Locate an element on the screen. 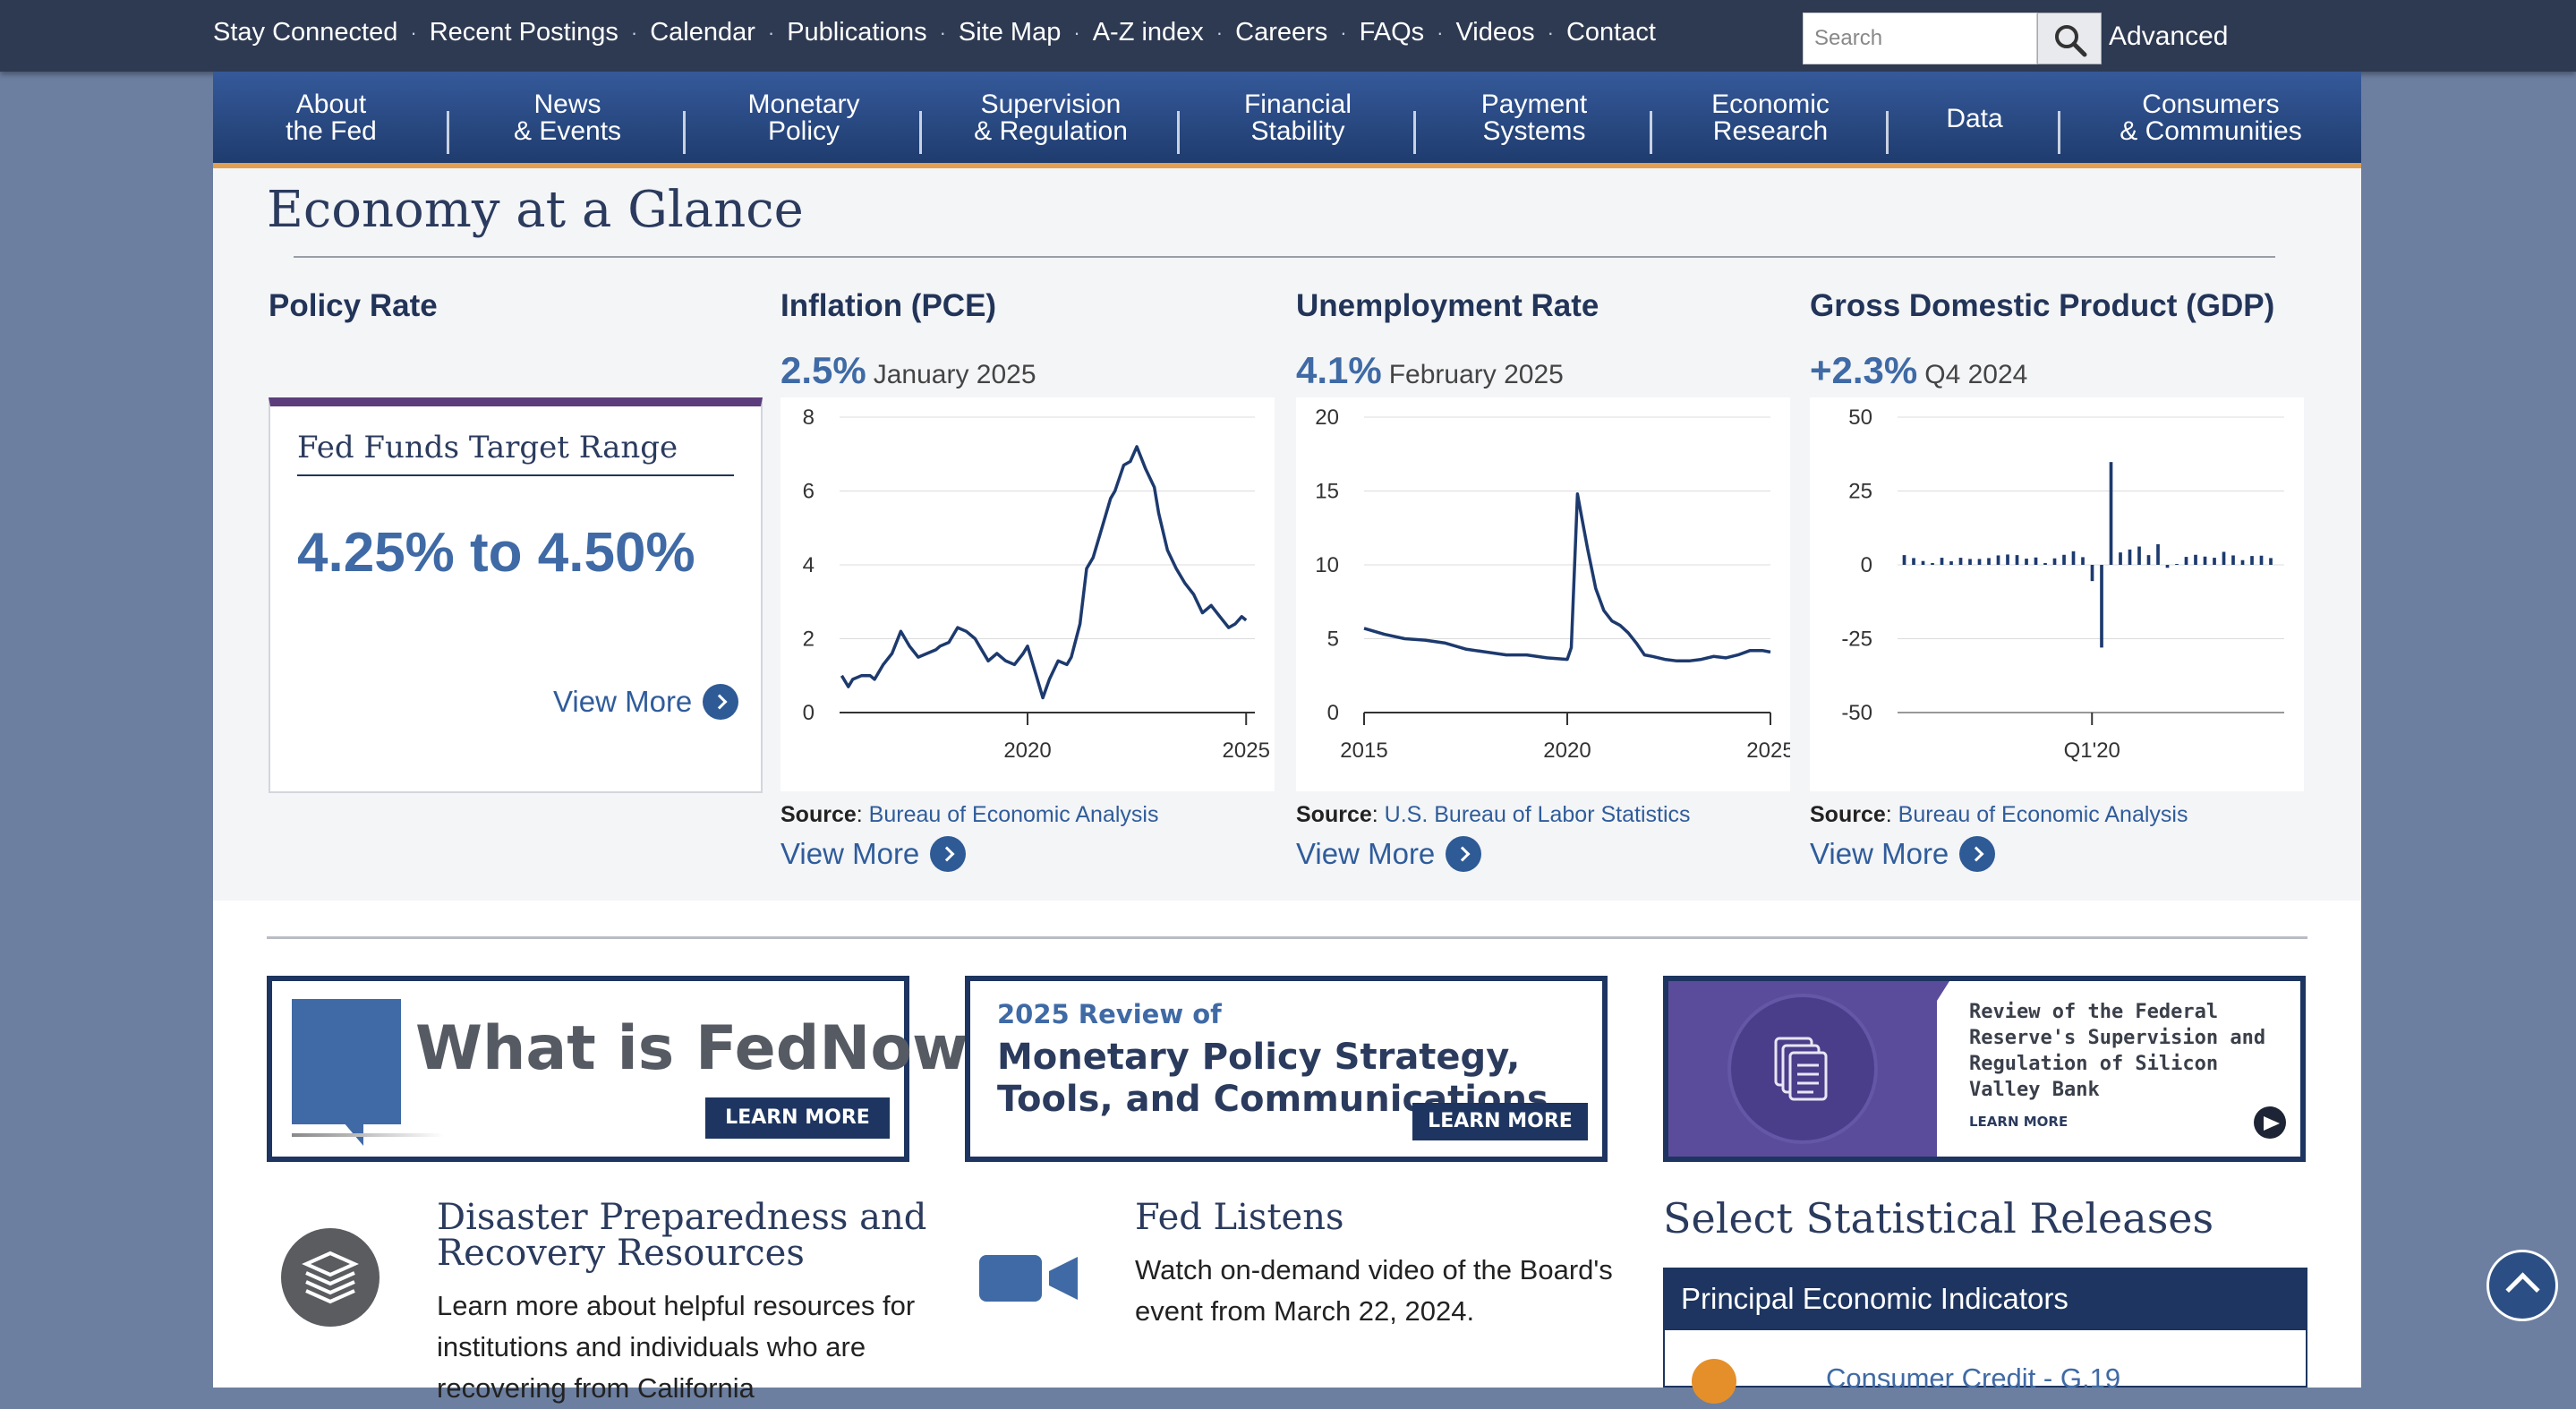  nav-label: Economic Research is located at coordinates (1770, 118).